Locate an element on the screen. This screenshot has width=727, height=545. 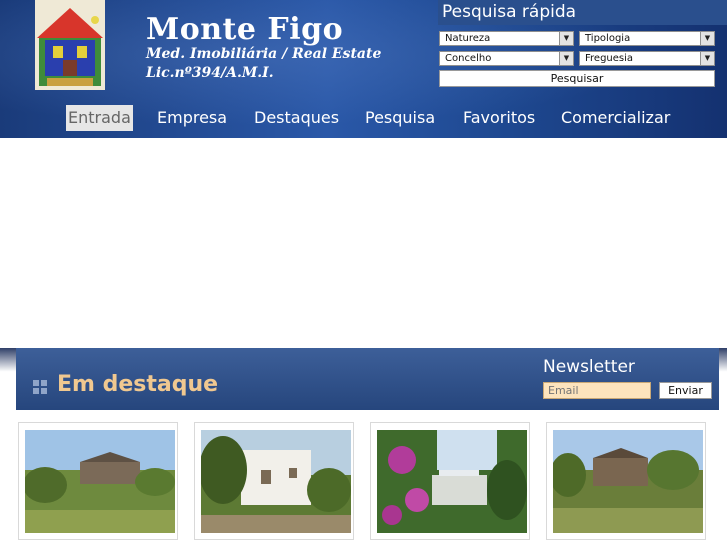
county-select-value: Concelho is located at coordinates (468, 58).